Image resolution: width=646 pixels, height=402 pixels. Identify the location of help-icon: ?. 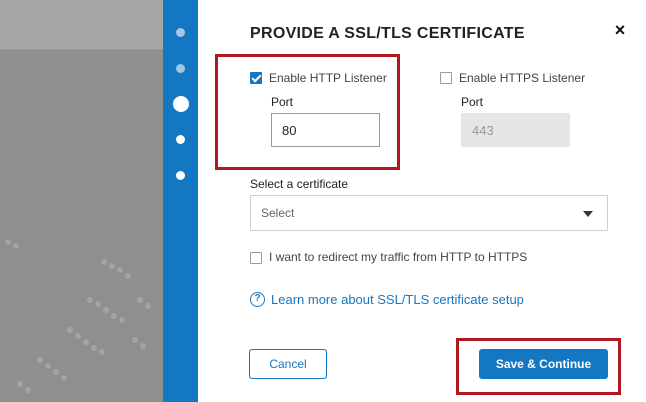
(257, 299).